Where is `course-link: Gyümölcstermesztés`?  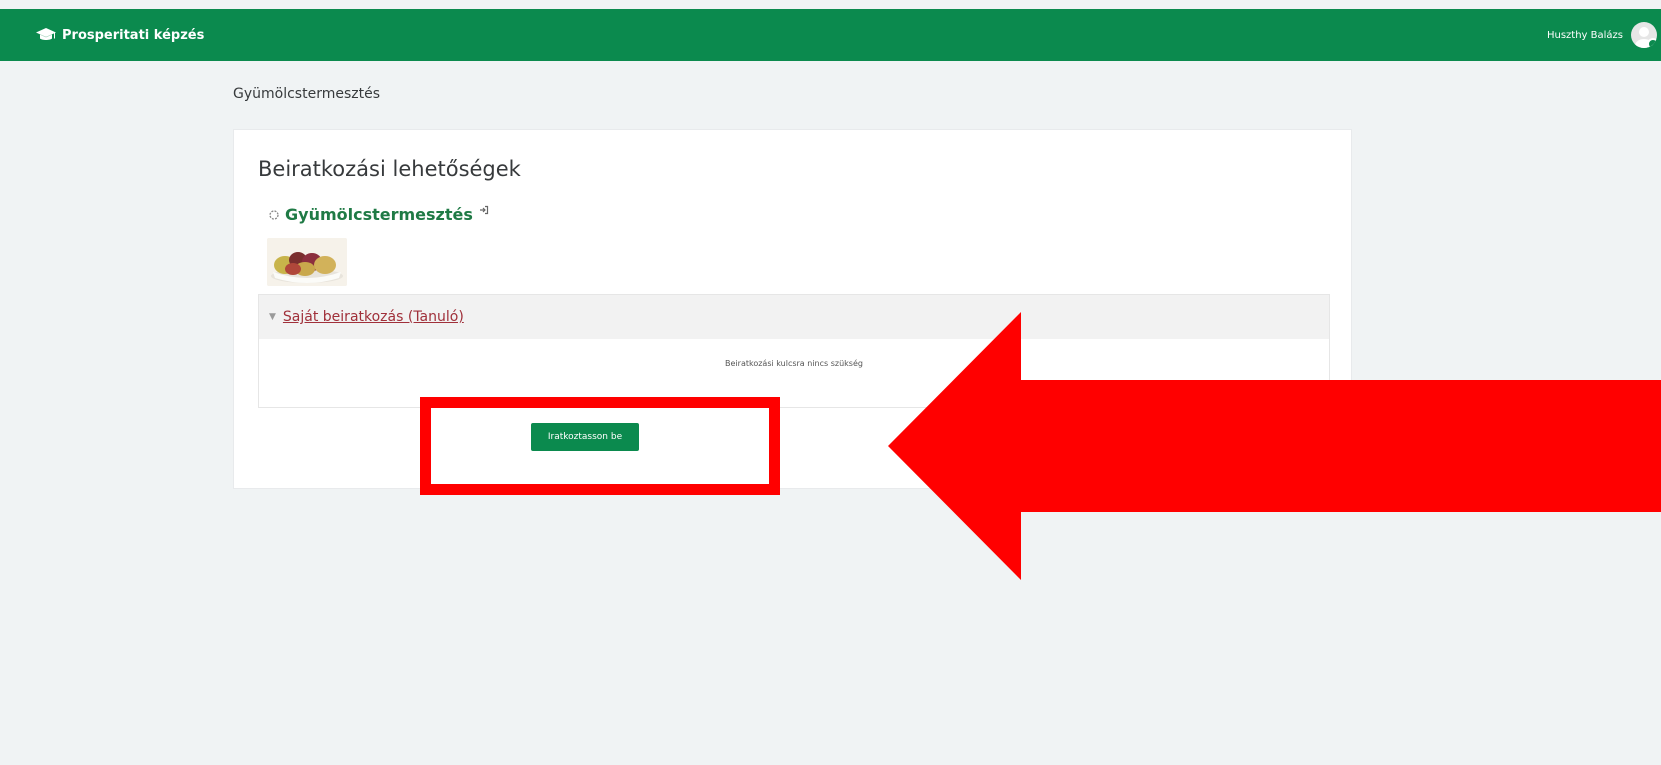
course-link: Gyümölcstermesztés is located at coordinates (379, 214).